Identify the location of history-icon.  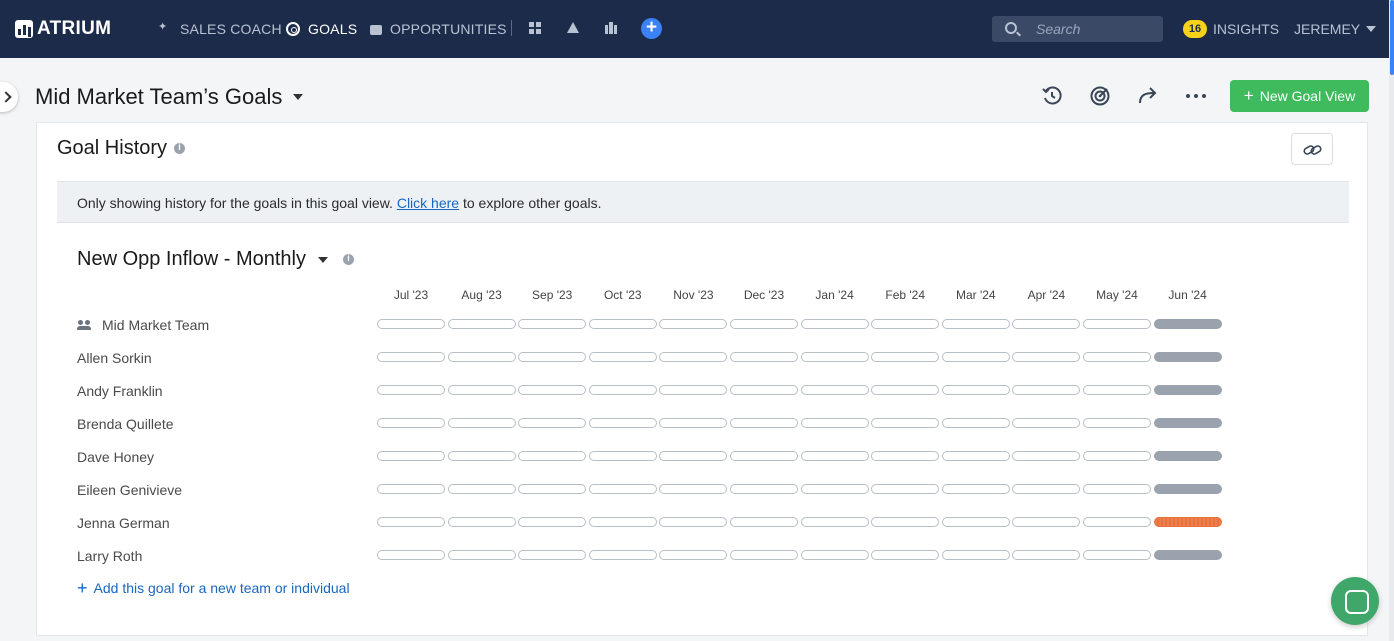
(1052, 96).